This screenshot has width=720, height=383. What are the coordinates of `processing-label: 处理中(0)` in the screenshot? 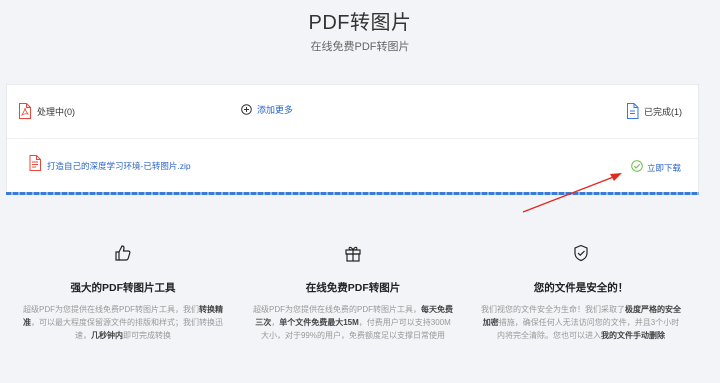 It's located at (56, 111).